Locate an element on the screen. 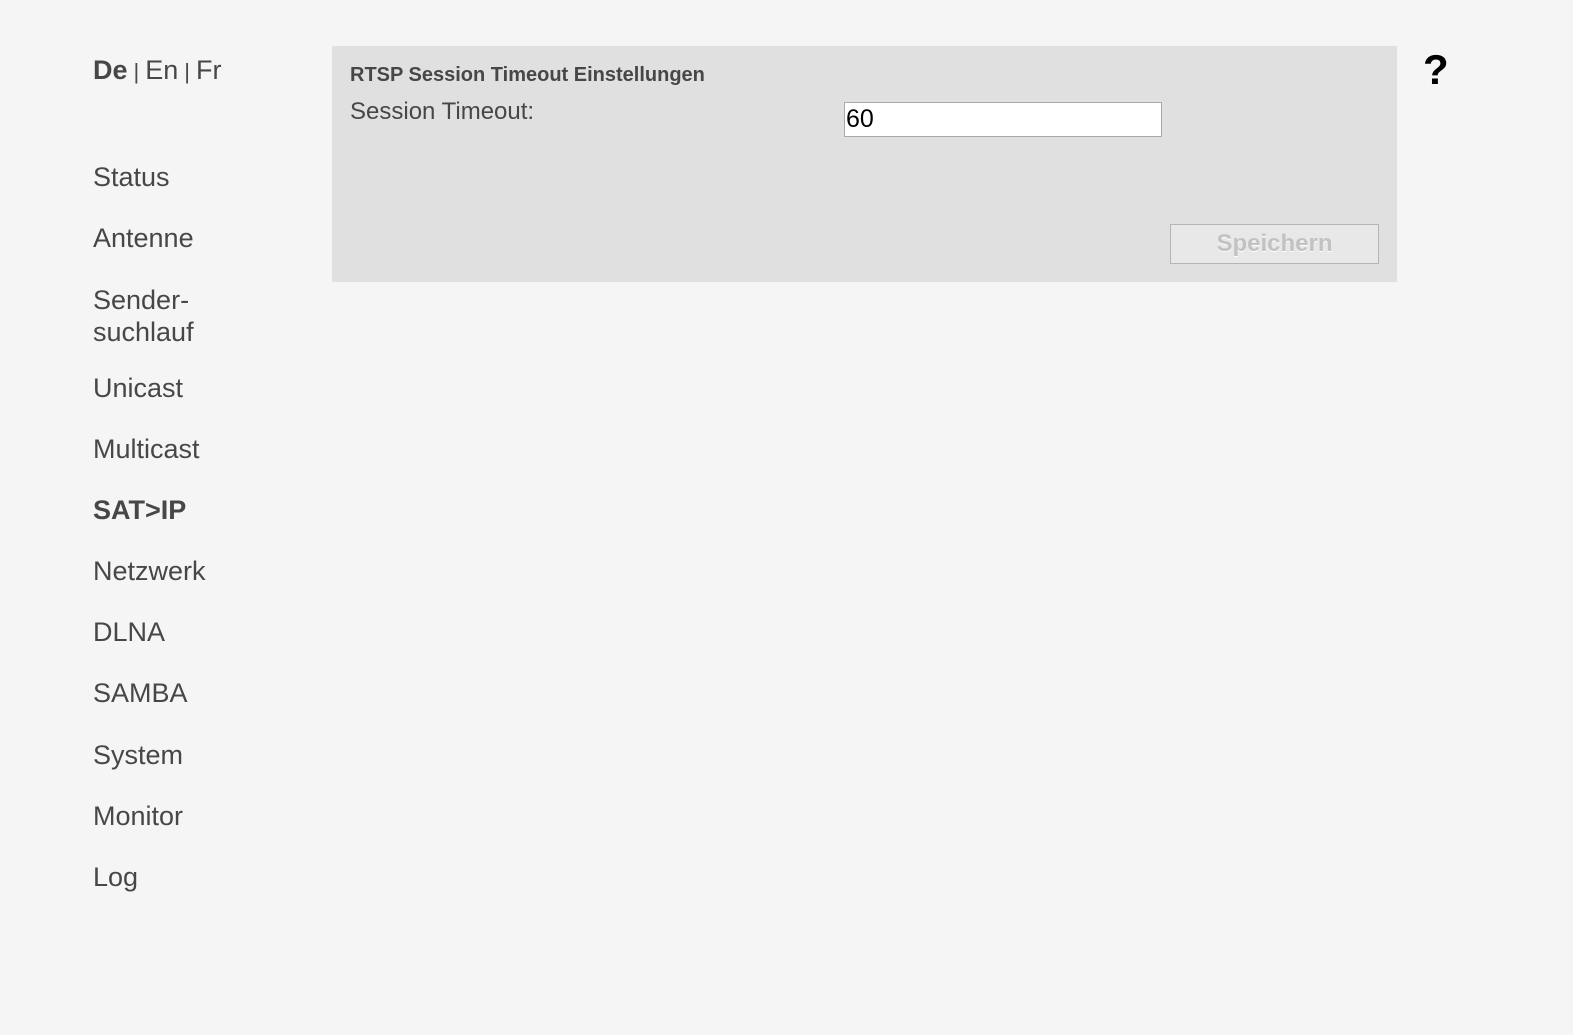  help-icon: ? is located at coordinates (1436, 70).